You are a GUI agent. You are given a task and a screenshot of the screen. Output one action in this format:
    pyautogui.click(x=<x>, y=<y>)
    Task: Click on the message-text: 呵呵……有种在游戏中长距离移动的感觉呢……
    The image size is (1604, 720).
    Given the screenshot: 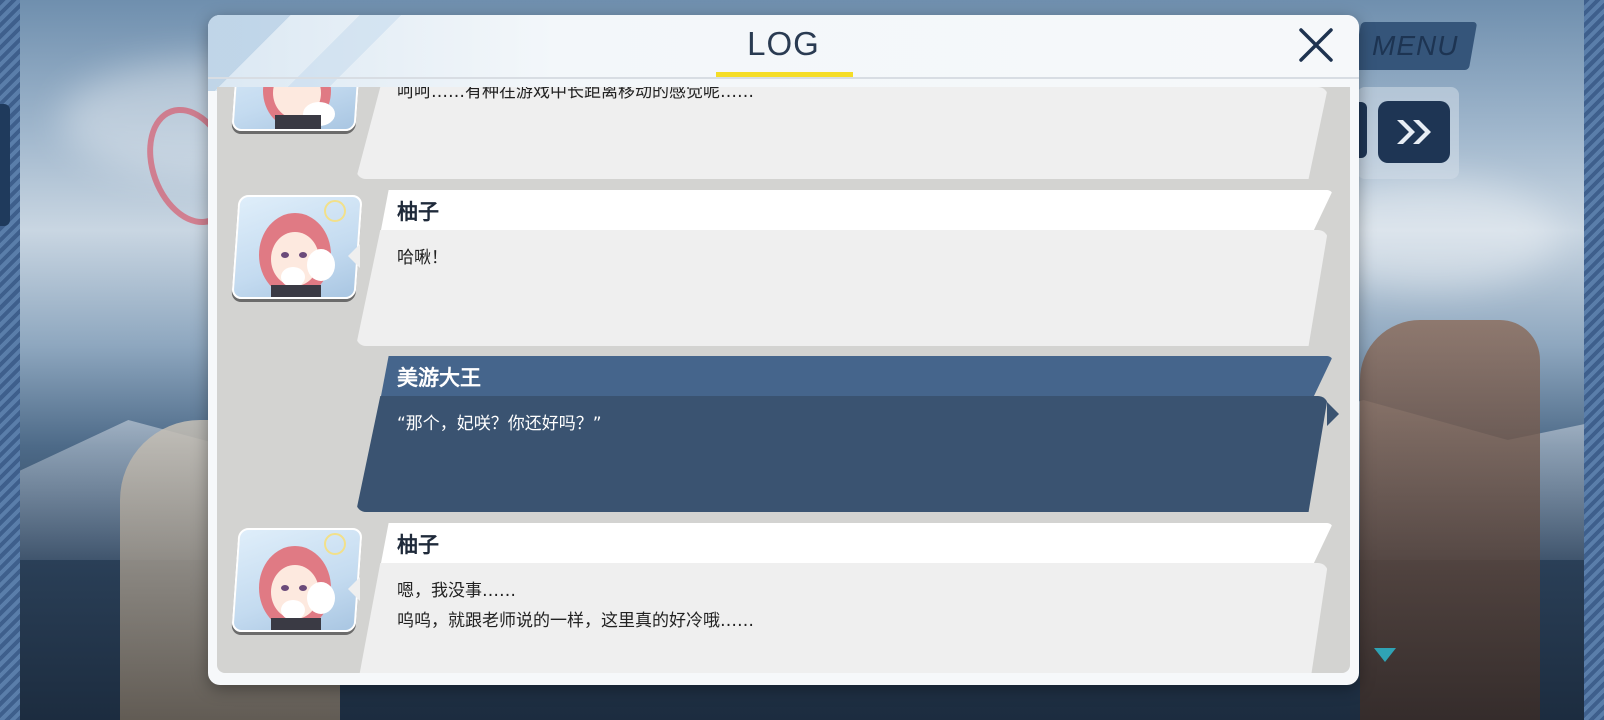 What is the action you would take?
    pyautogui.click(x=575, y=94)
    